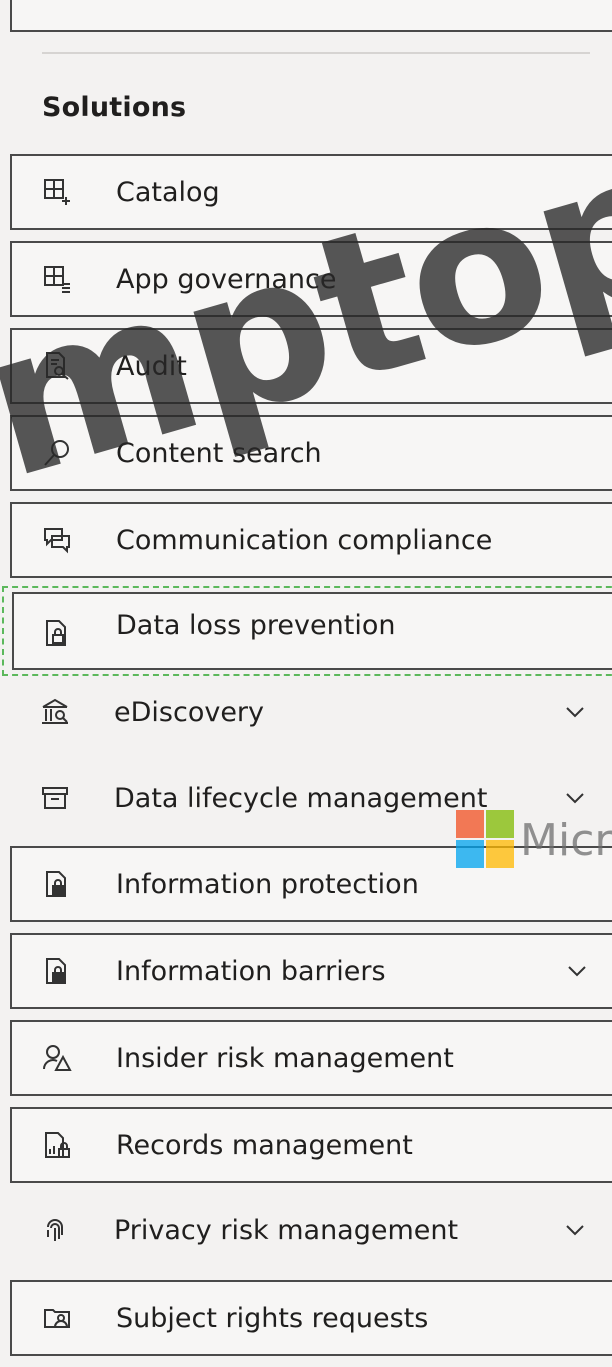 The image size is (612, 1367). Describe the element at coordinates (57, 366) in the screenshot. I see `audit-icon` at that location.